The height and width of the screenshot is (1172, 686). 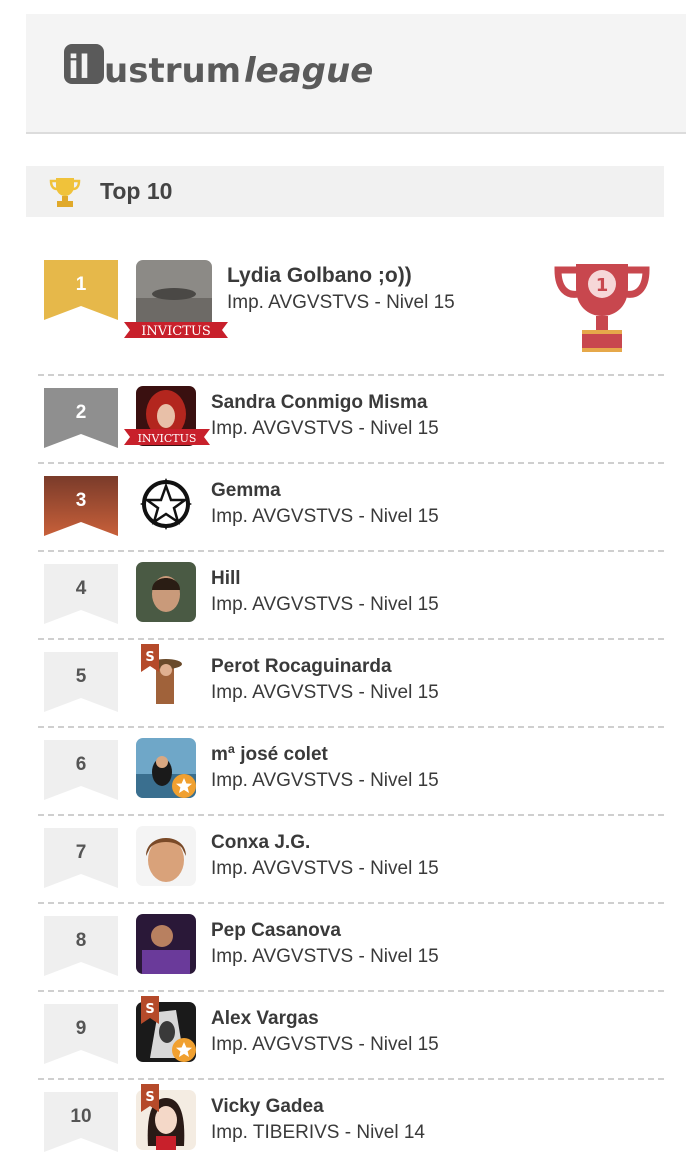 I want to click on rank-ribbon: 7, so click(x=81, y=860).